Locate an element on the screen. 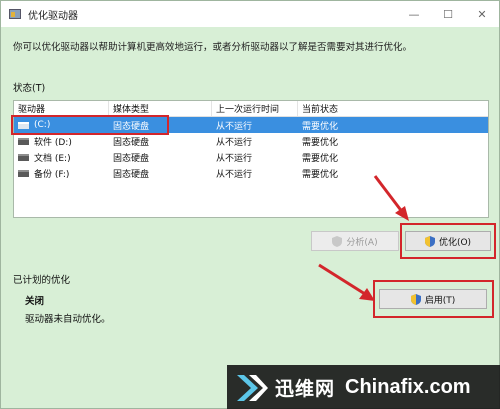 The height and width of the screenshot is (409, 500). uac-shield-icon is located at coordinates (337, 241).